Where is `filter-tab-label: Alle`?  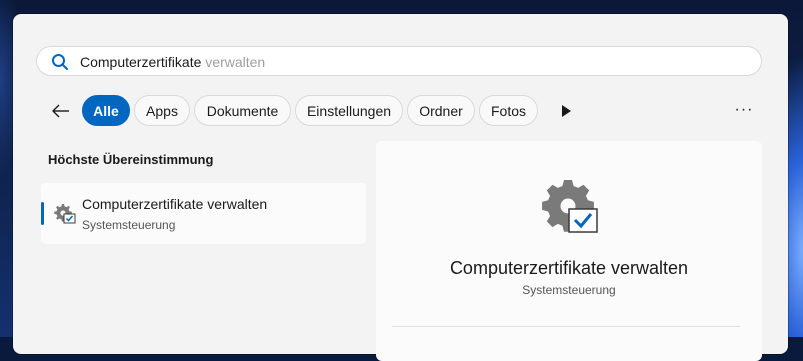
filter-tab-label: Alle is located at coordinates (106, 110).